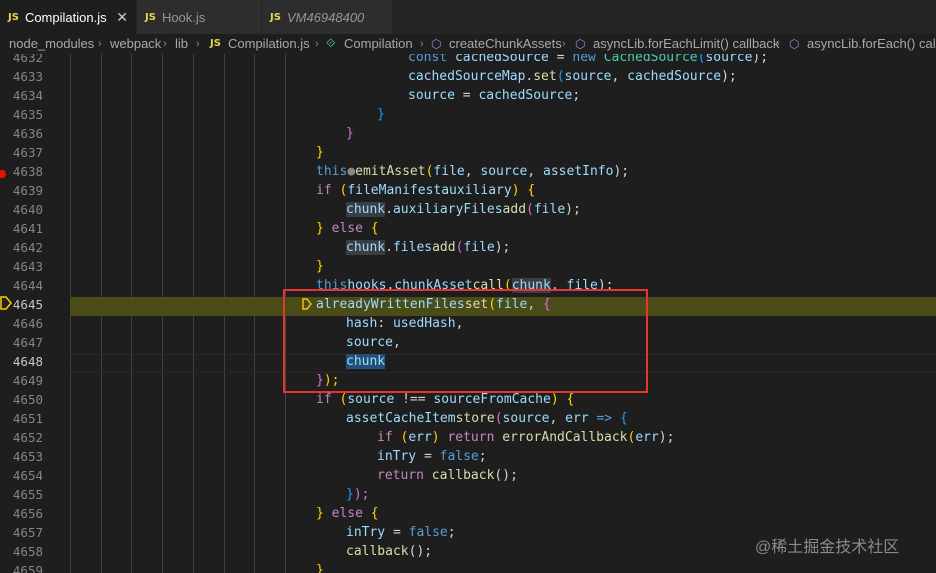  I want to click on line-number: 4656, so click(27, 513).